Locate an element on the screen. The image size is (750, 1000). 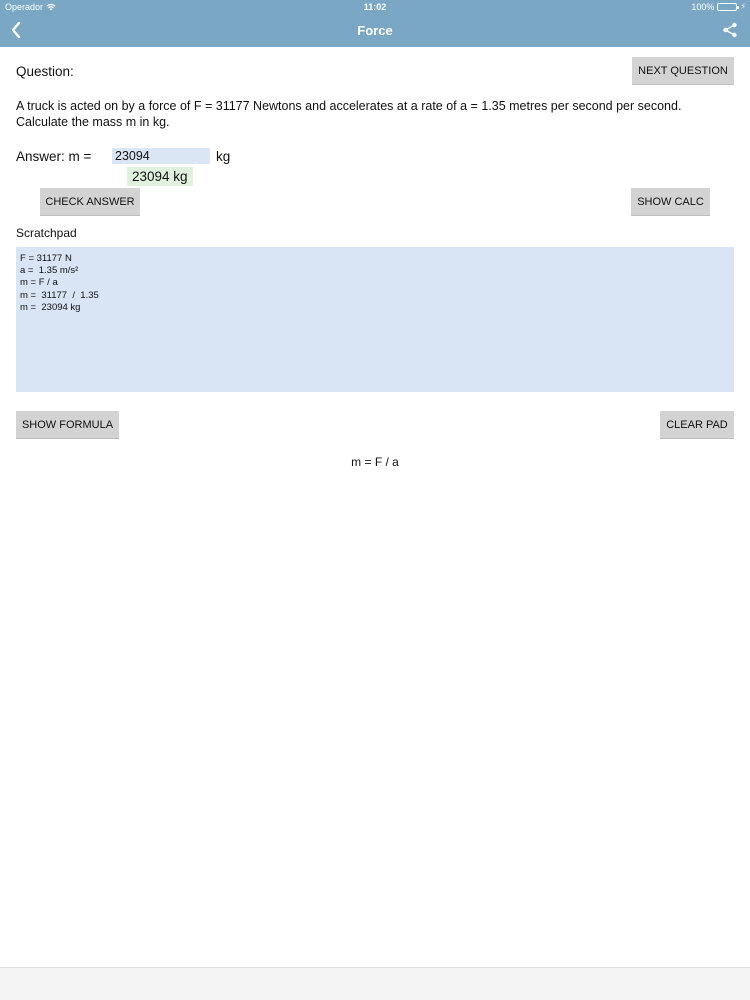
answer-label: Answer: m = is located at coordinates (54, 156).